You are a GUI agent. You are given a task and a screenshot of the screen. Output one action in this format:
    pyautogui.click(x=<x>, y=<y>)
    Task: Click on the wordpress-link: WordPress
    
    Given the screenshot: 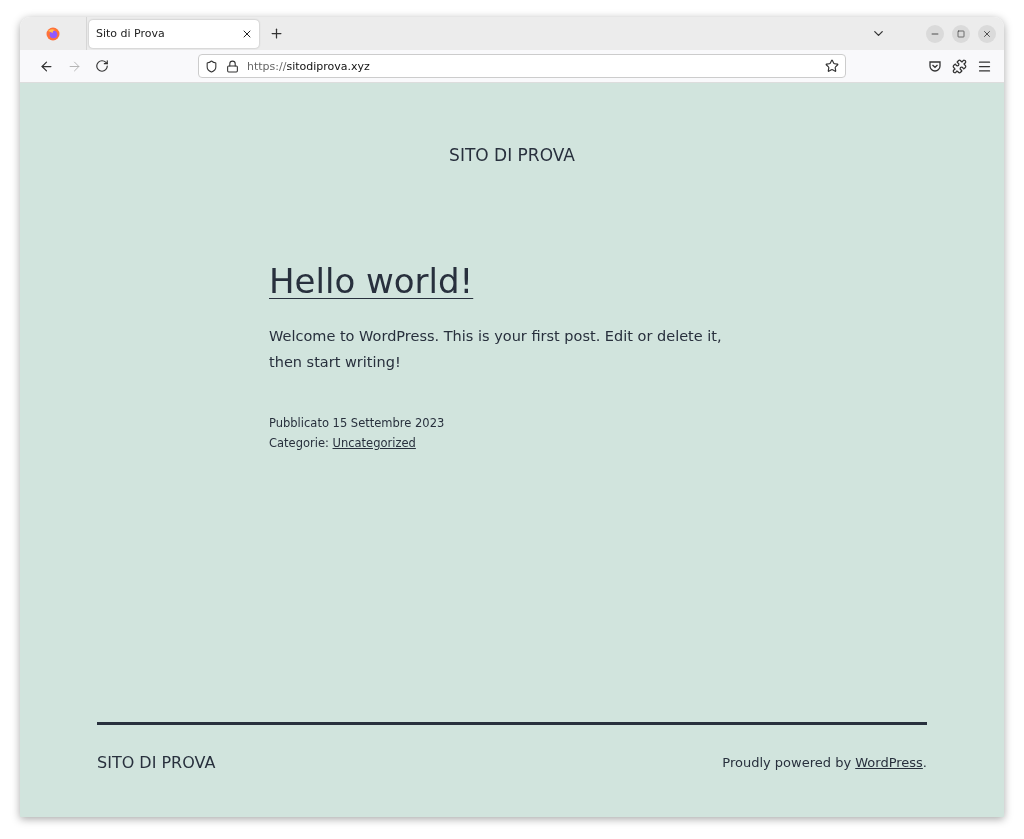 What is the action you would take?
    pyautogui.click(x=889, y=762)
    